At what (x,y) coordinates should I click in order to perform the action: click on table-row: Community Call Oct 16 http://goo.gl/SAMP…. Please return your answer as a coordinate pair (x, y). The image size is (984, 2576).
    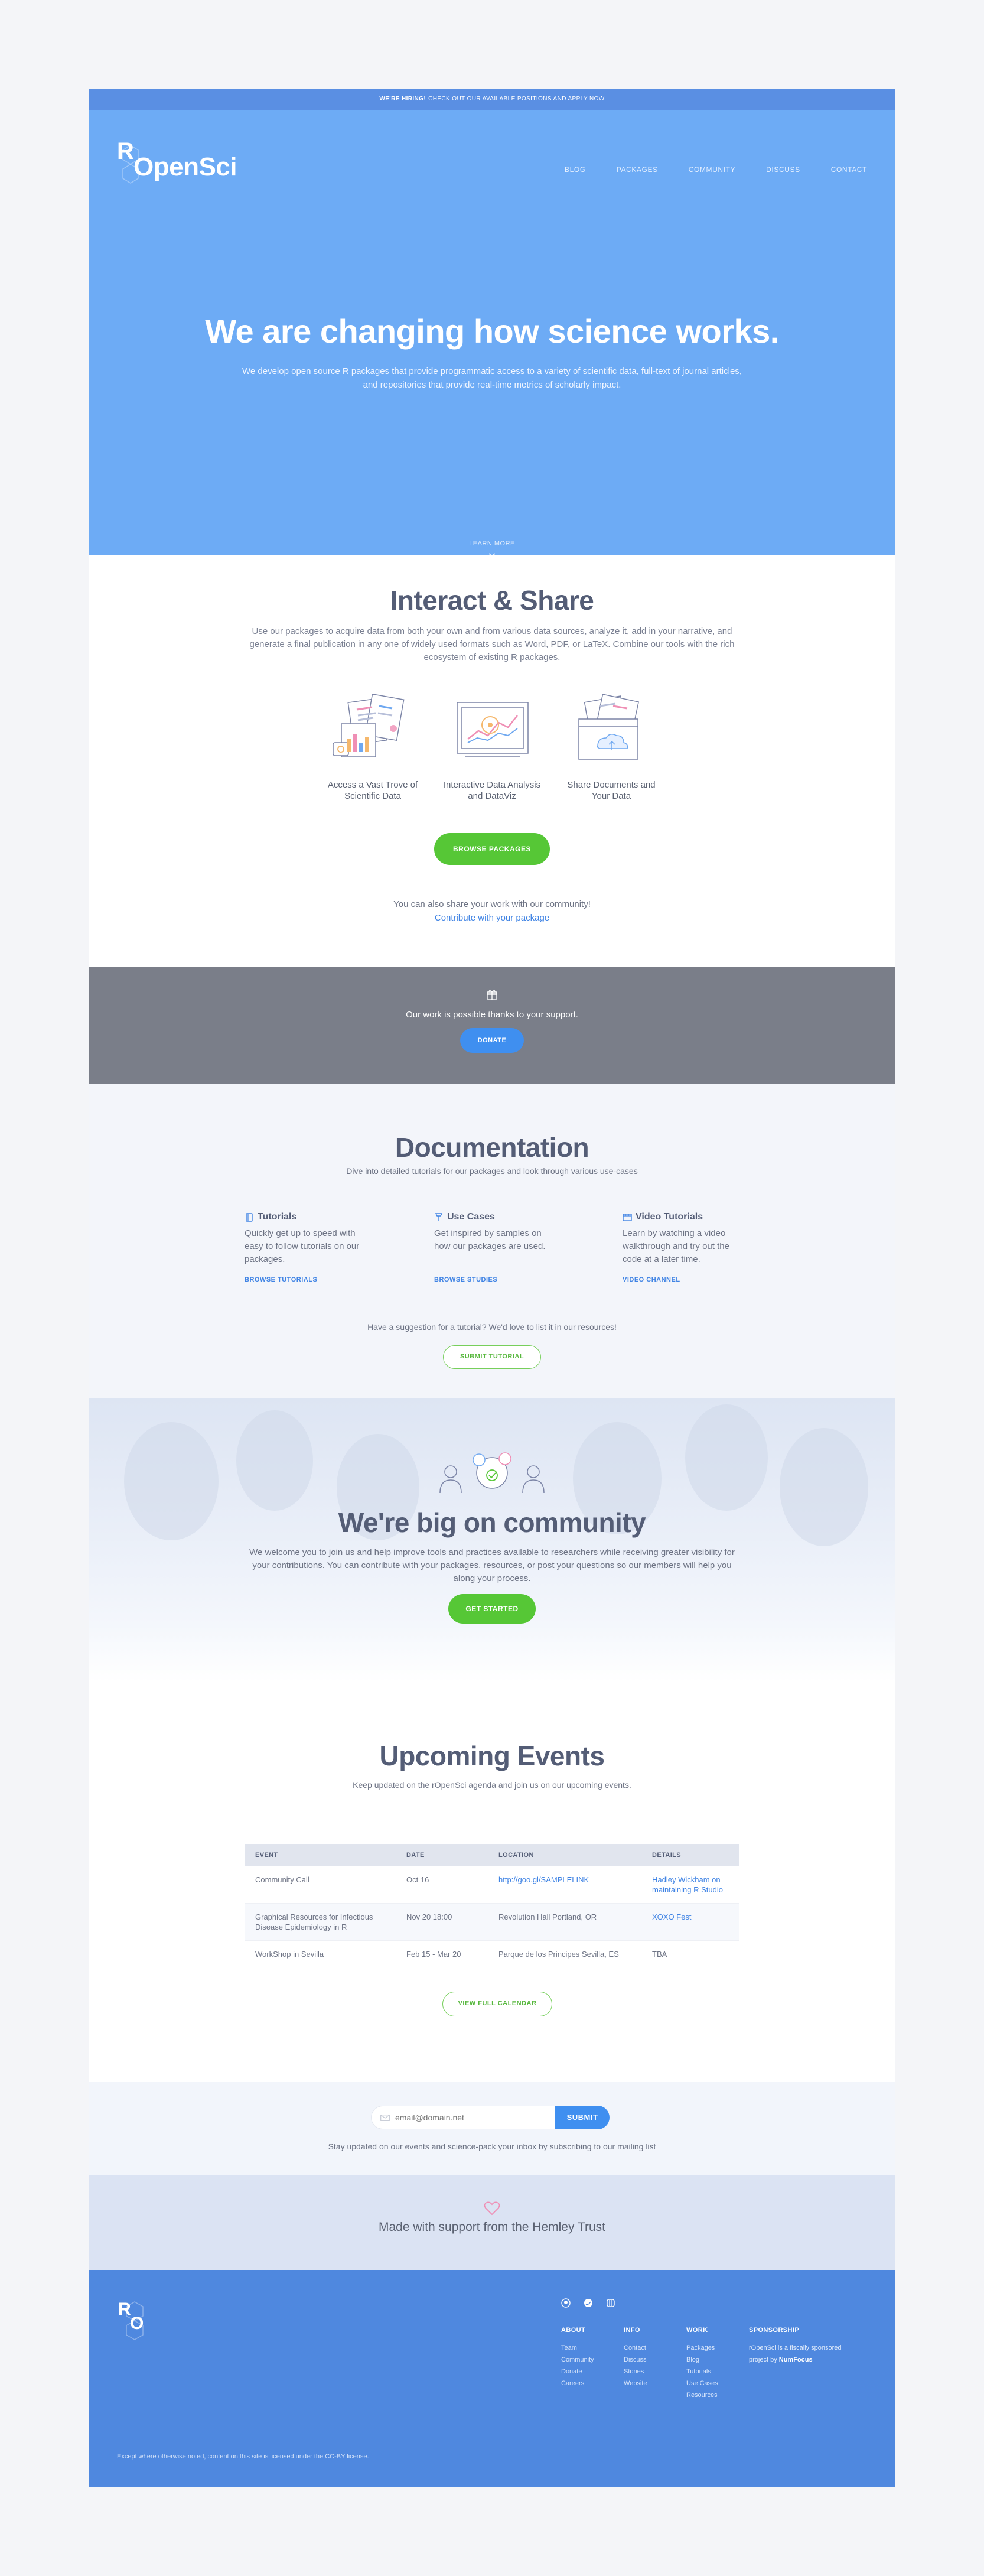
    Looking at the image, I should click on (492, 1885).